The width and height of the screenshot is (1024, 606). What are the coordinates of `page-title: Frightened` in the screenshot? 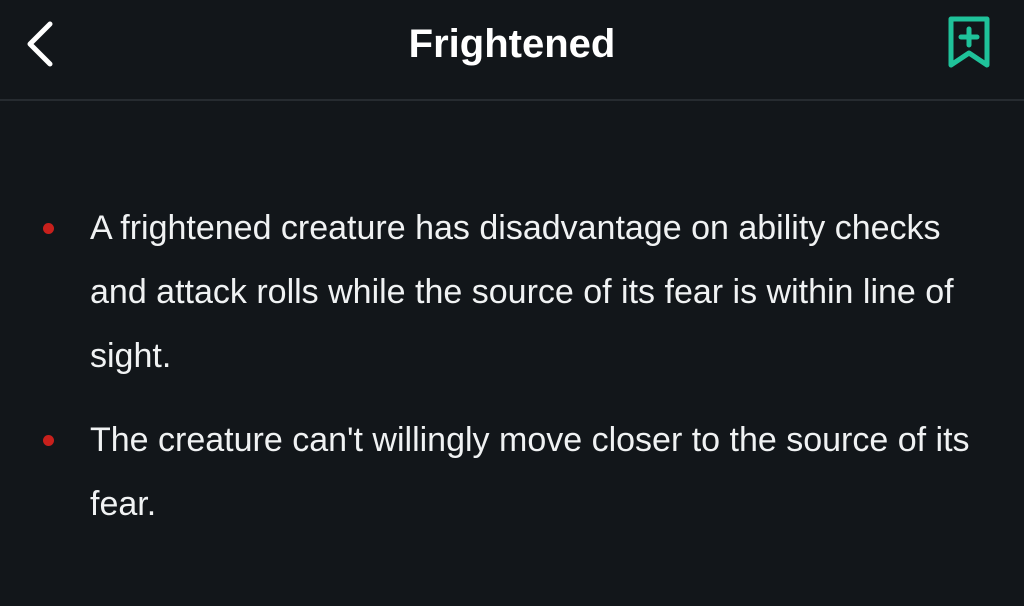 It's located at (512, 44).